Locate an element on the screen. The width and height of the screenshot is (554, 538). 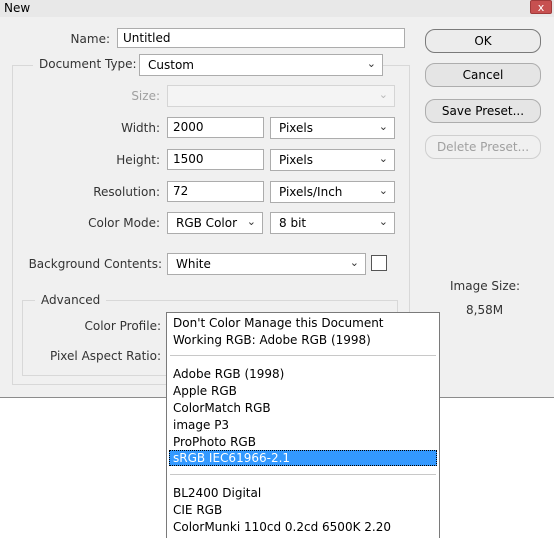
image-size-label: Image Size: is located at coordinates (485, 286).